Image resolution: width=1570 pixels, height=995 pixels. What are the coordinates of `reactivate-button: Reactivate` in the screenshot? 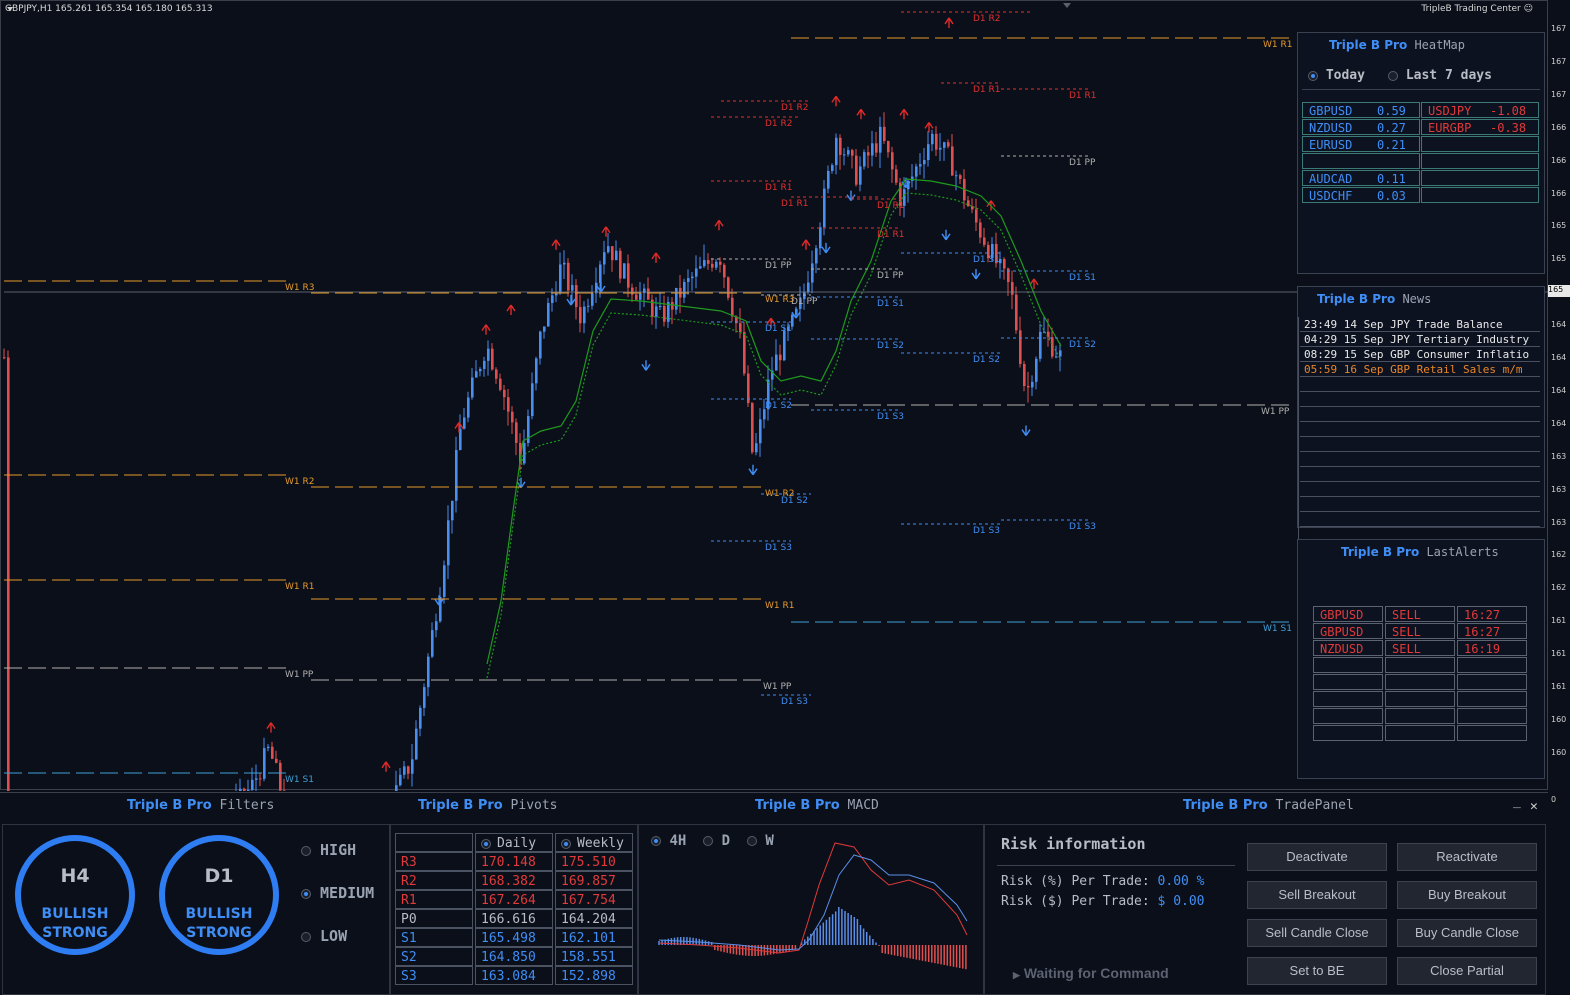 It's located at (1467, 857).